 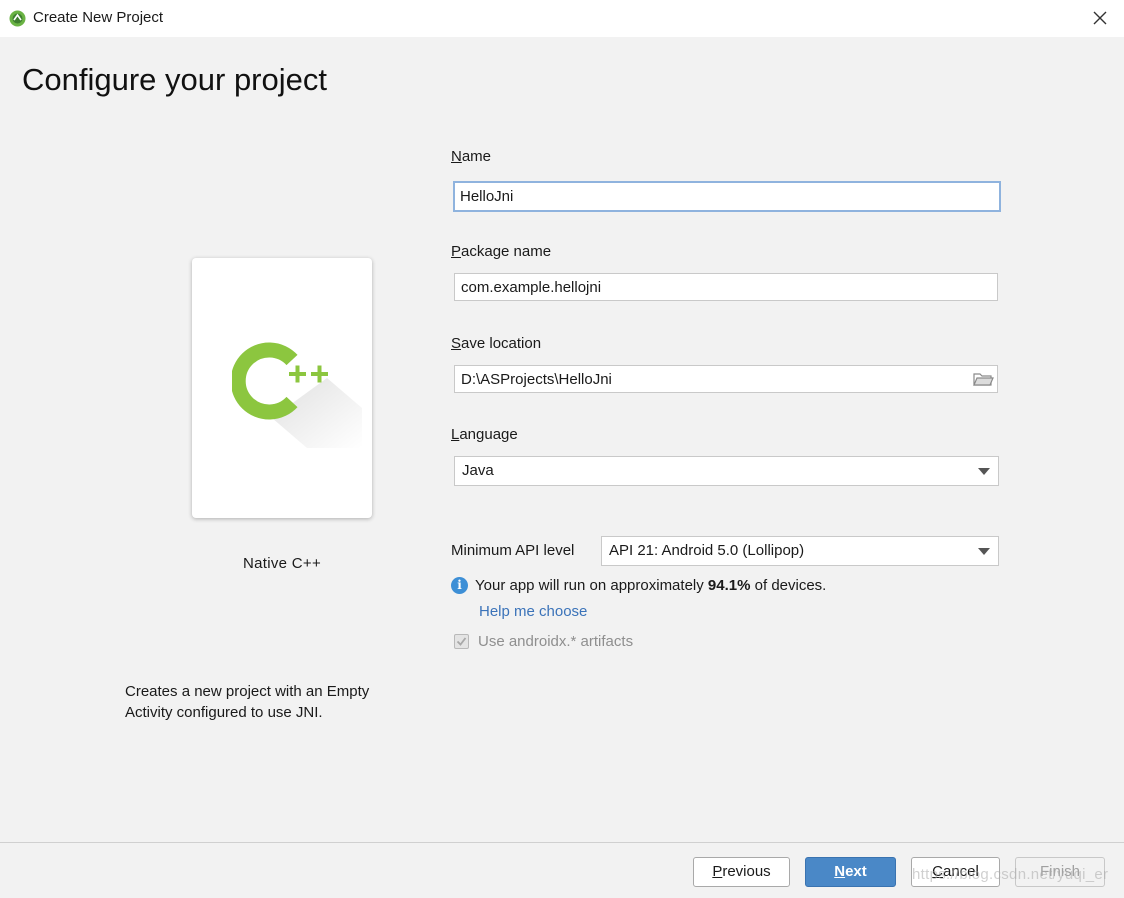 I want to click on help-me-choose-link: Help me choose, so click(x=533, y=611).